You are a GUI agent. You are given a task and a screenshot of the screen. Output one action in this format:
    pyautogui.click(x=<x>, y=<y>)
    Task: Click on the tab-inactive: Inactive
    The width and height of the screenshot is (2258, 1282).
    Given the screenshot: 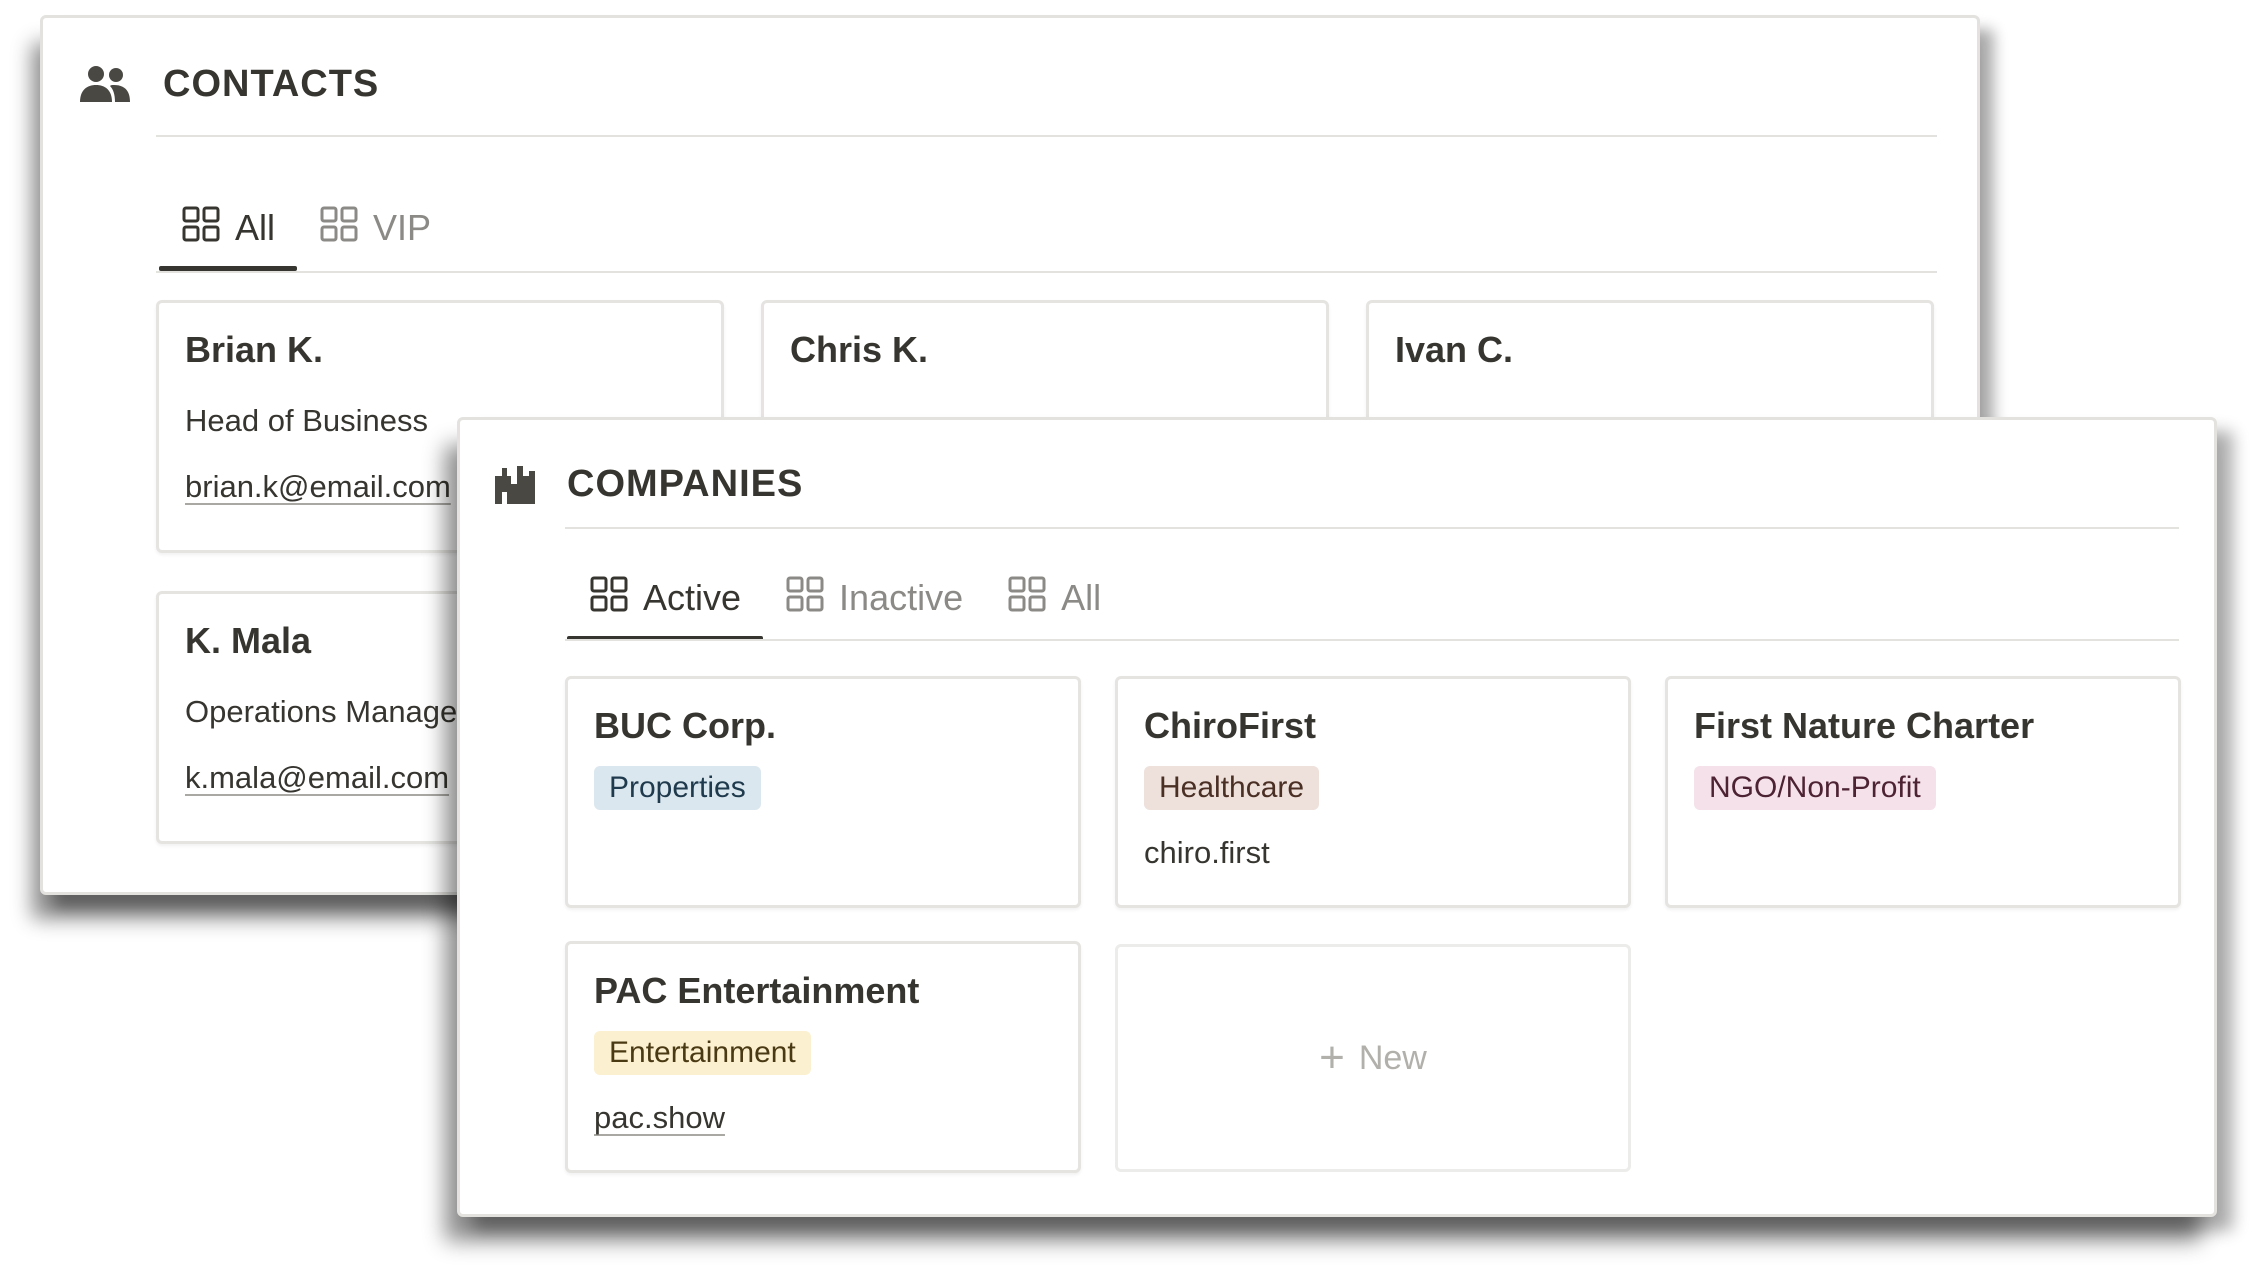 What is the action you would take?
    pyautogui.click(x=874, y=598)
    